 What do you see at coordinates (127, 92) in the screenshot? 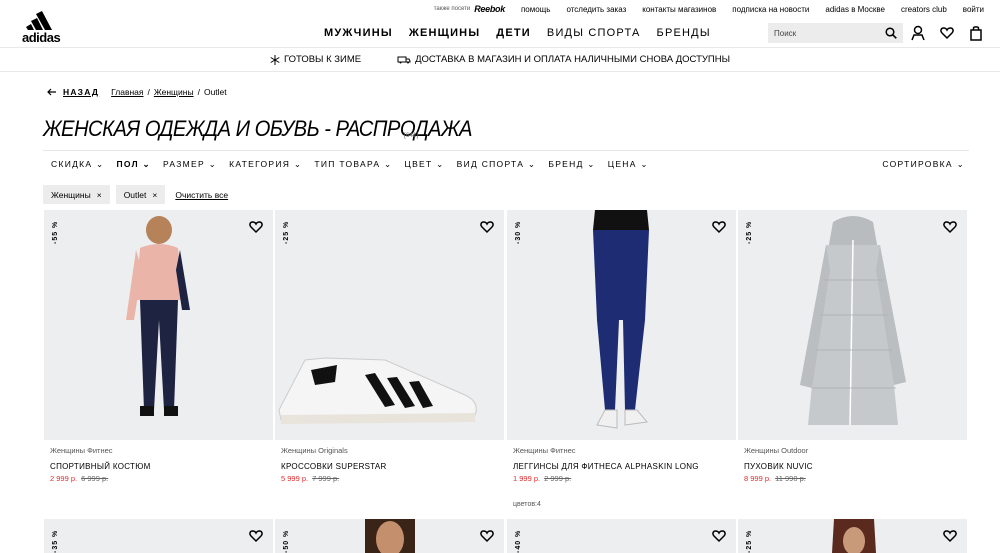
I see `breadcrumb-home: Главная` at bounding box center [127, 92].